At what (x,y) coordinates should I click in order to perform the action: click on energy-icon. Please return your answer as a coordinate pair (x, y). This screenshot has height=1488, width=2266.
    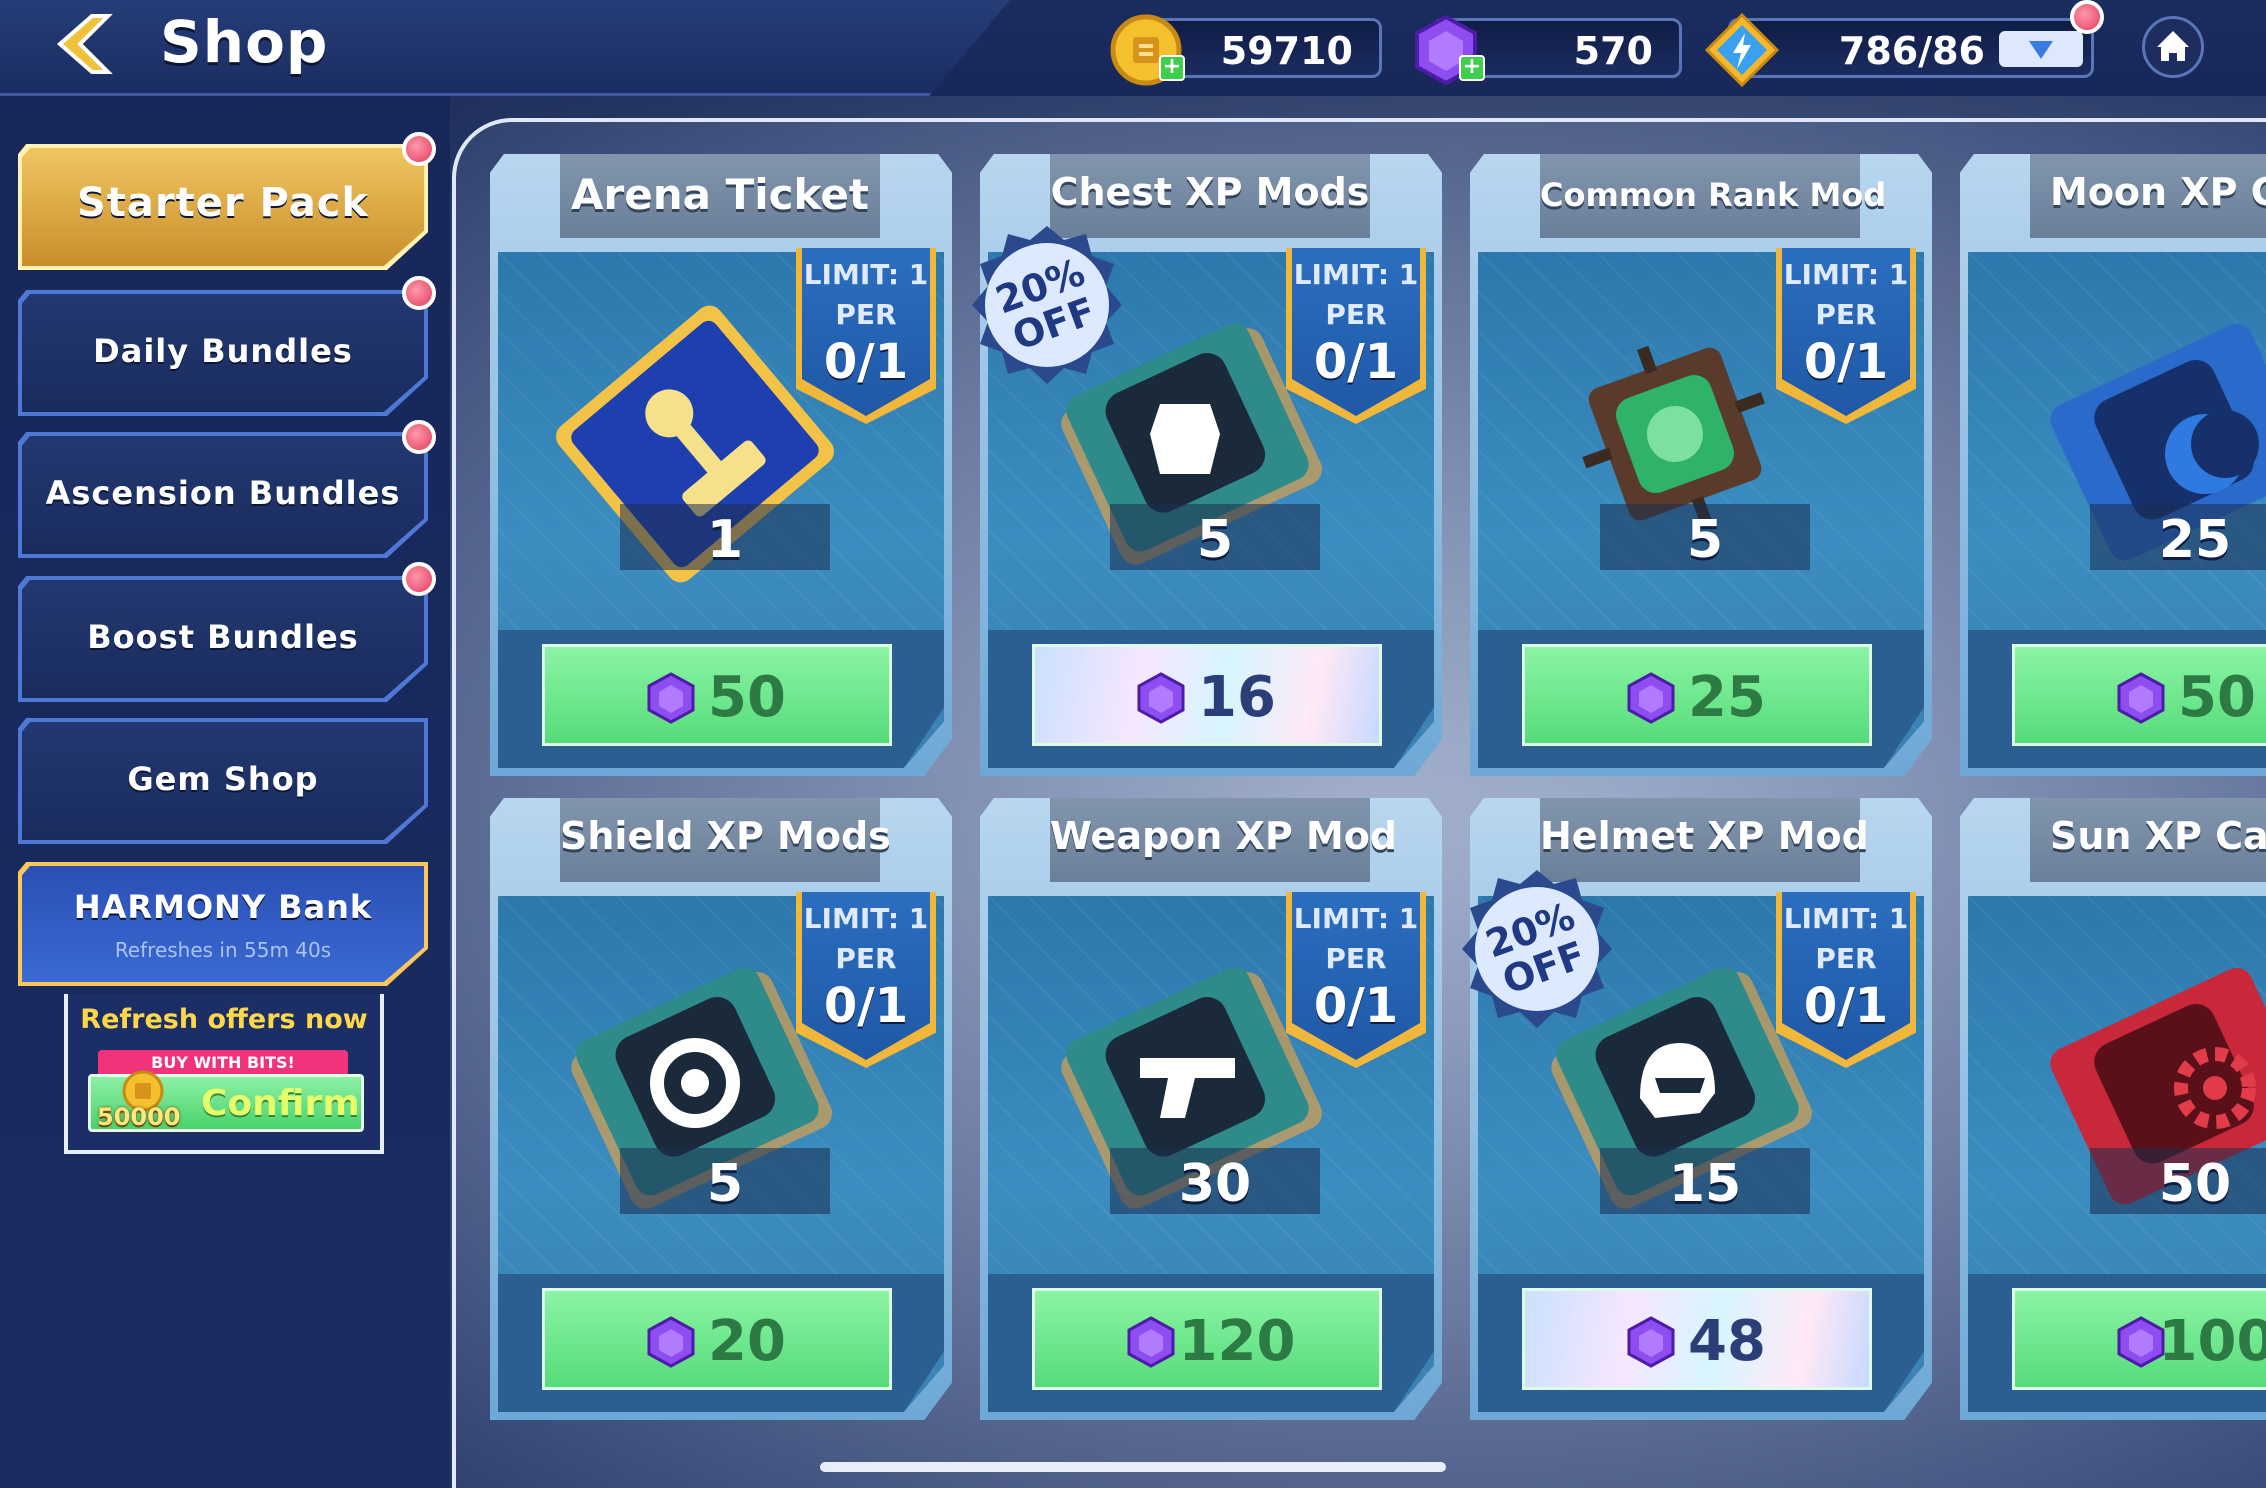
    Looking at the image, I should click on (1742, 50).